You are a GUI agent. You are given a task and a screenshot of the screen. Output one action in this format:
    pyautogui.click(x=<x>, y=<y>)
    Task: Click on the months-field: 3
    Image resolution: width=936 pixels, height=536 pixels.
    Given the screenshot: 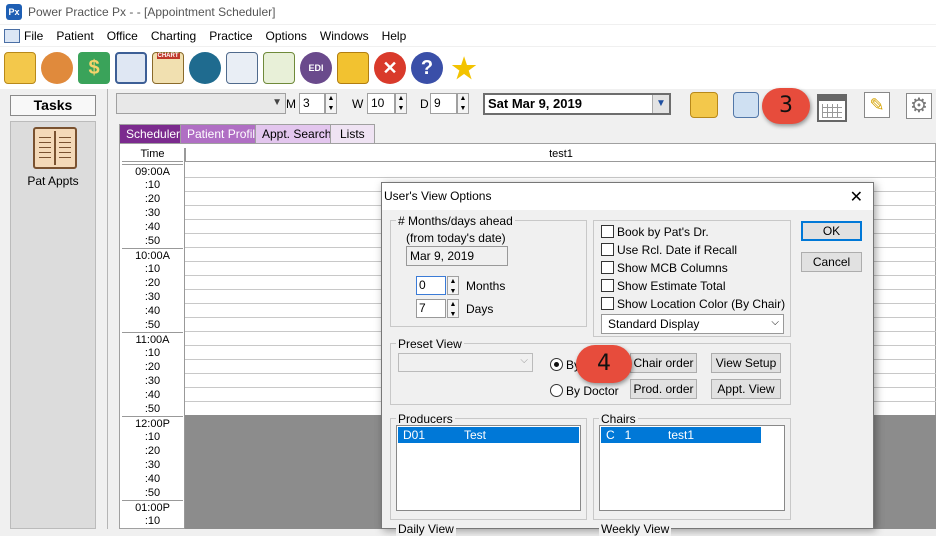 What is the action you would take?
    pyautogui.click(x=312, y=103)
    